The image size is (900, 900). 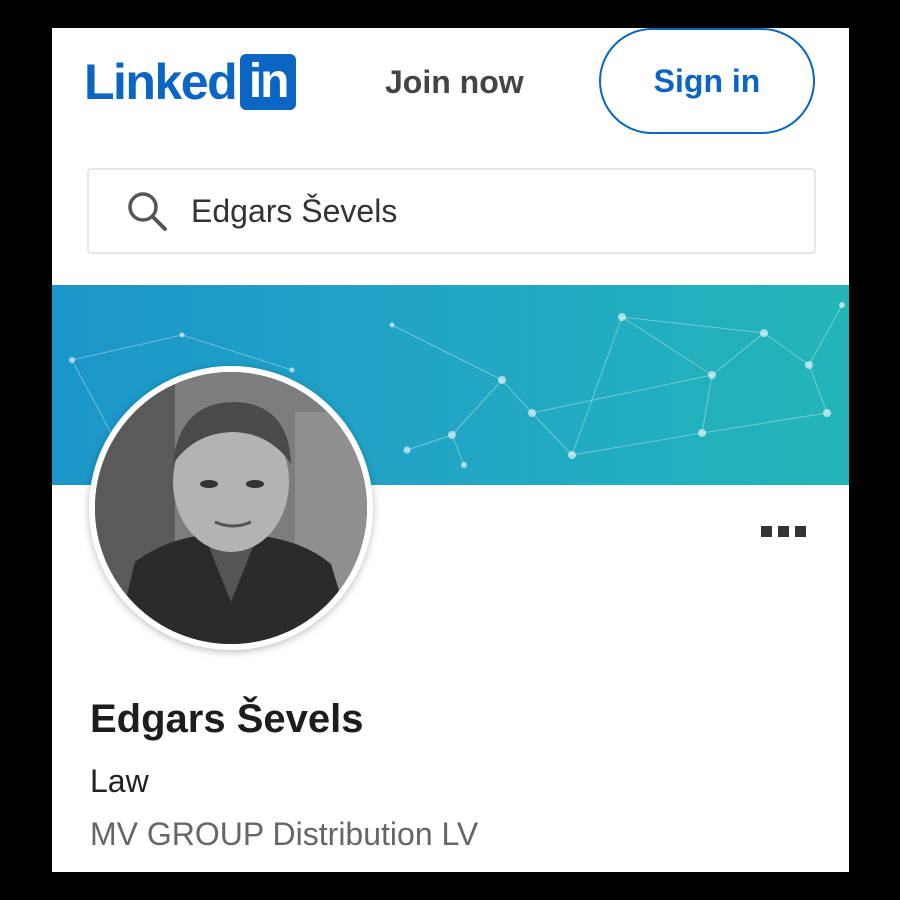 I want to click on more-options-icon, so click(x=783, y=531).